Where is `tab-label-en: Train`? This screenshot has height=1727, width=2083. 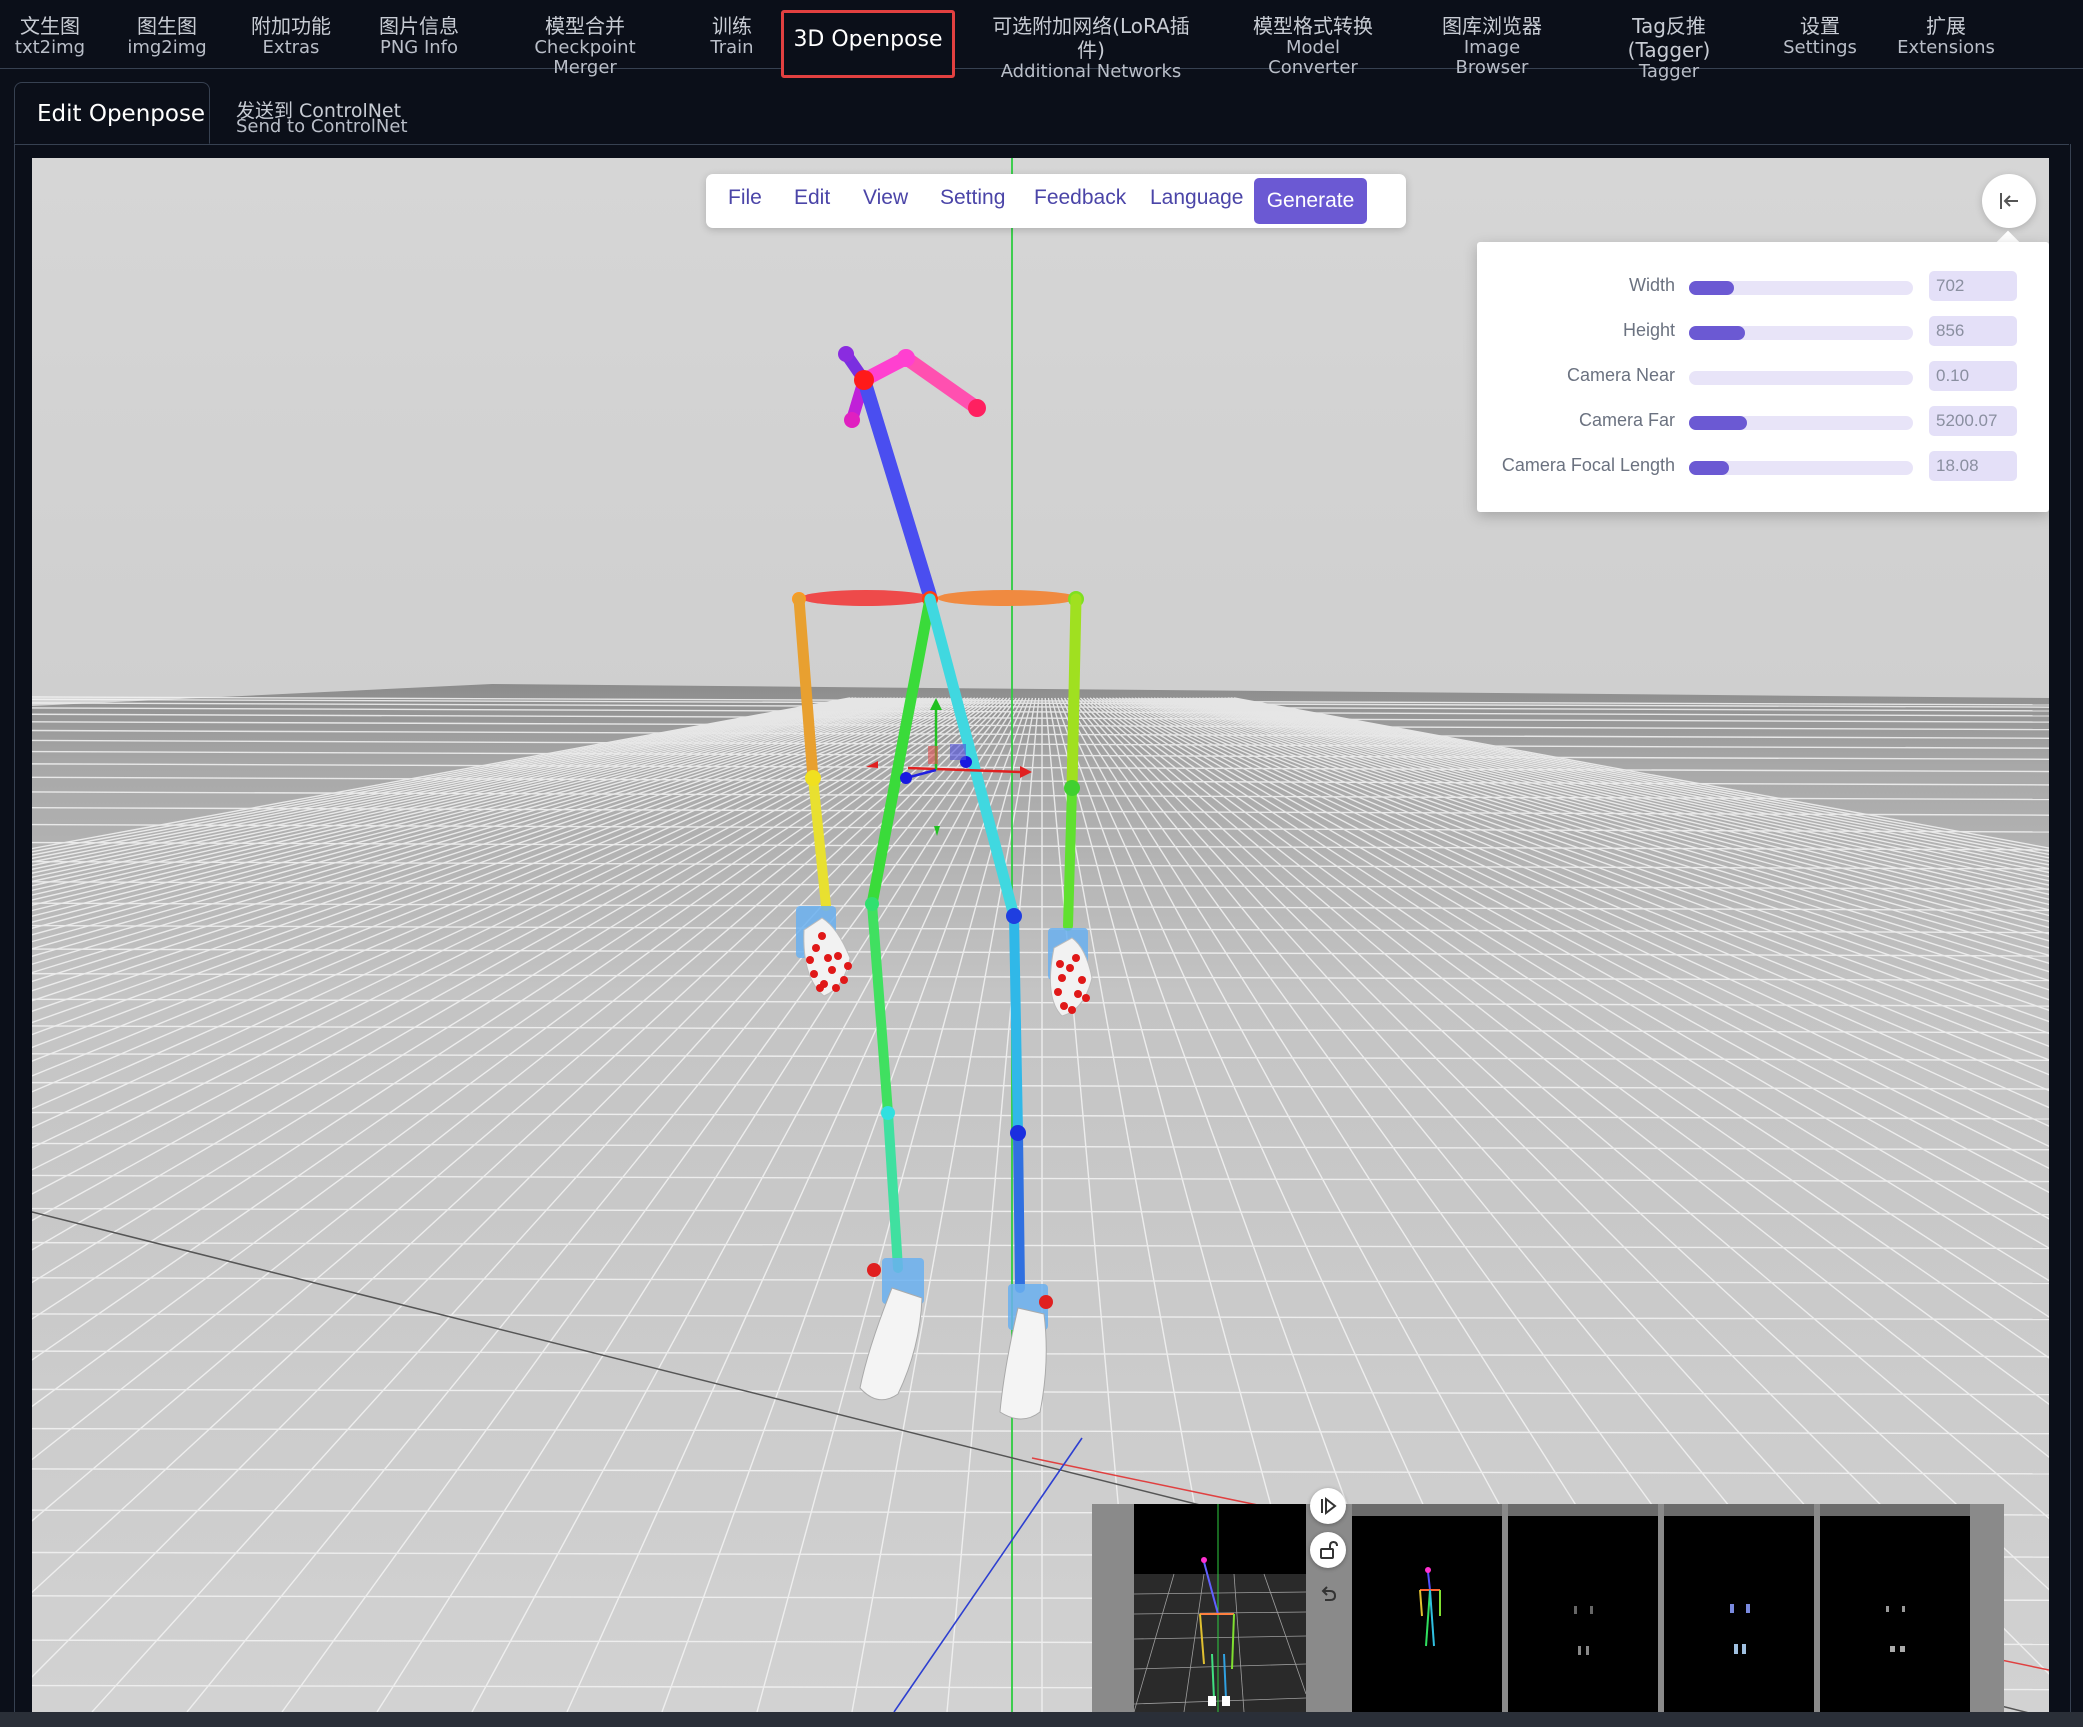
tab-label-en: Train is located at coordinates (732, 47).